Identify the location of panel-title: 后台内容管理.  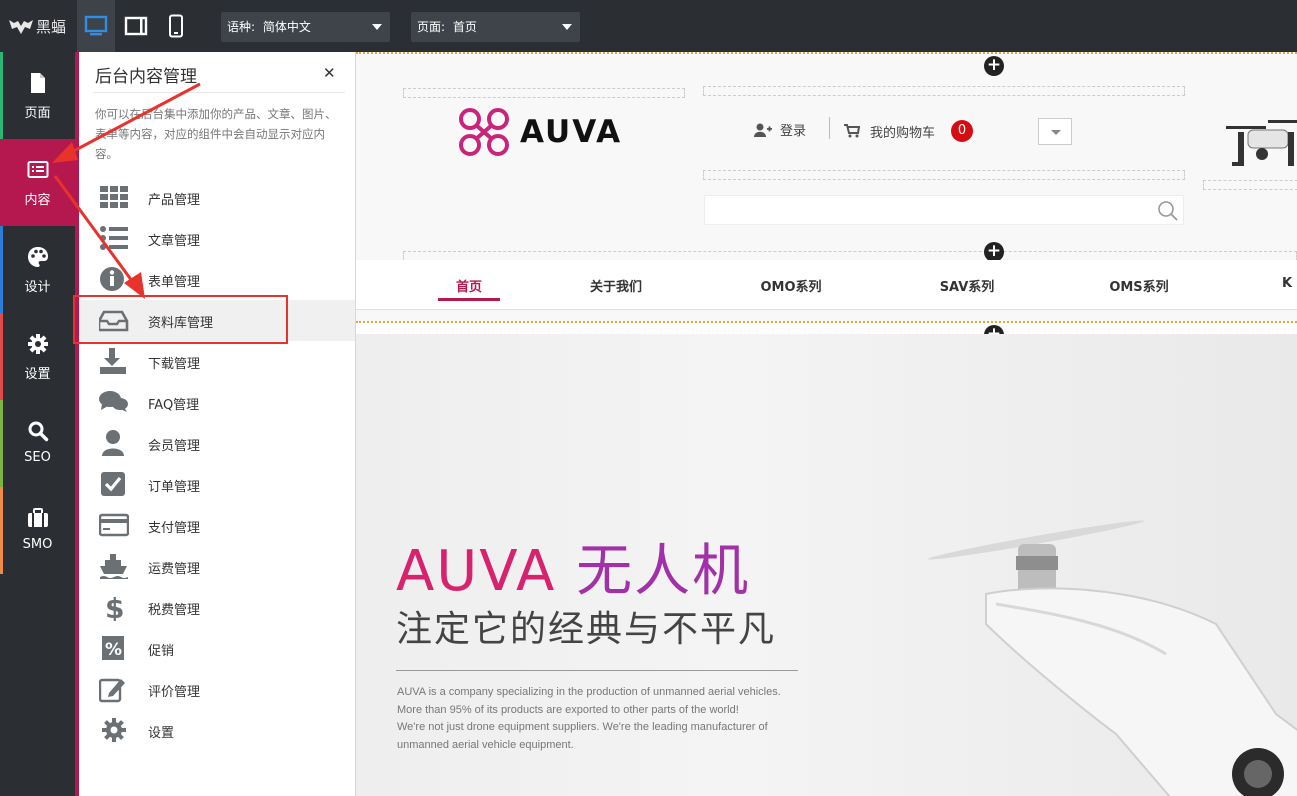
(146, 77).